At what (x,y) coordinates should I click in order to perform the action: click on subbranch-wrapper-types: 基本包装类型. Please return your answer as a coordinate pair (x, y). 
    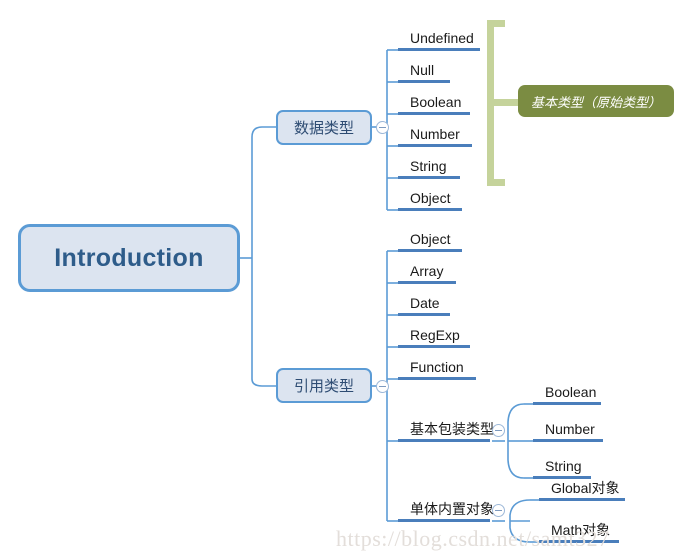
    Looking at the image, I should click on (446, 429).